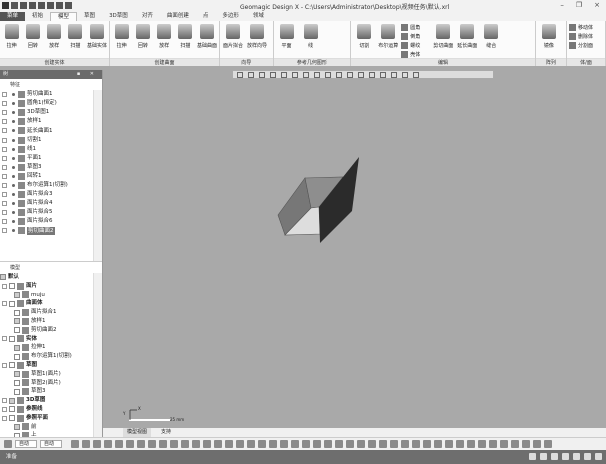 This screenshot has height=464, width=606. What do you see at coordinates (32, 5) in the screenshot?
I see `save-icon` at bounding box center [32, 5].